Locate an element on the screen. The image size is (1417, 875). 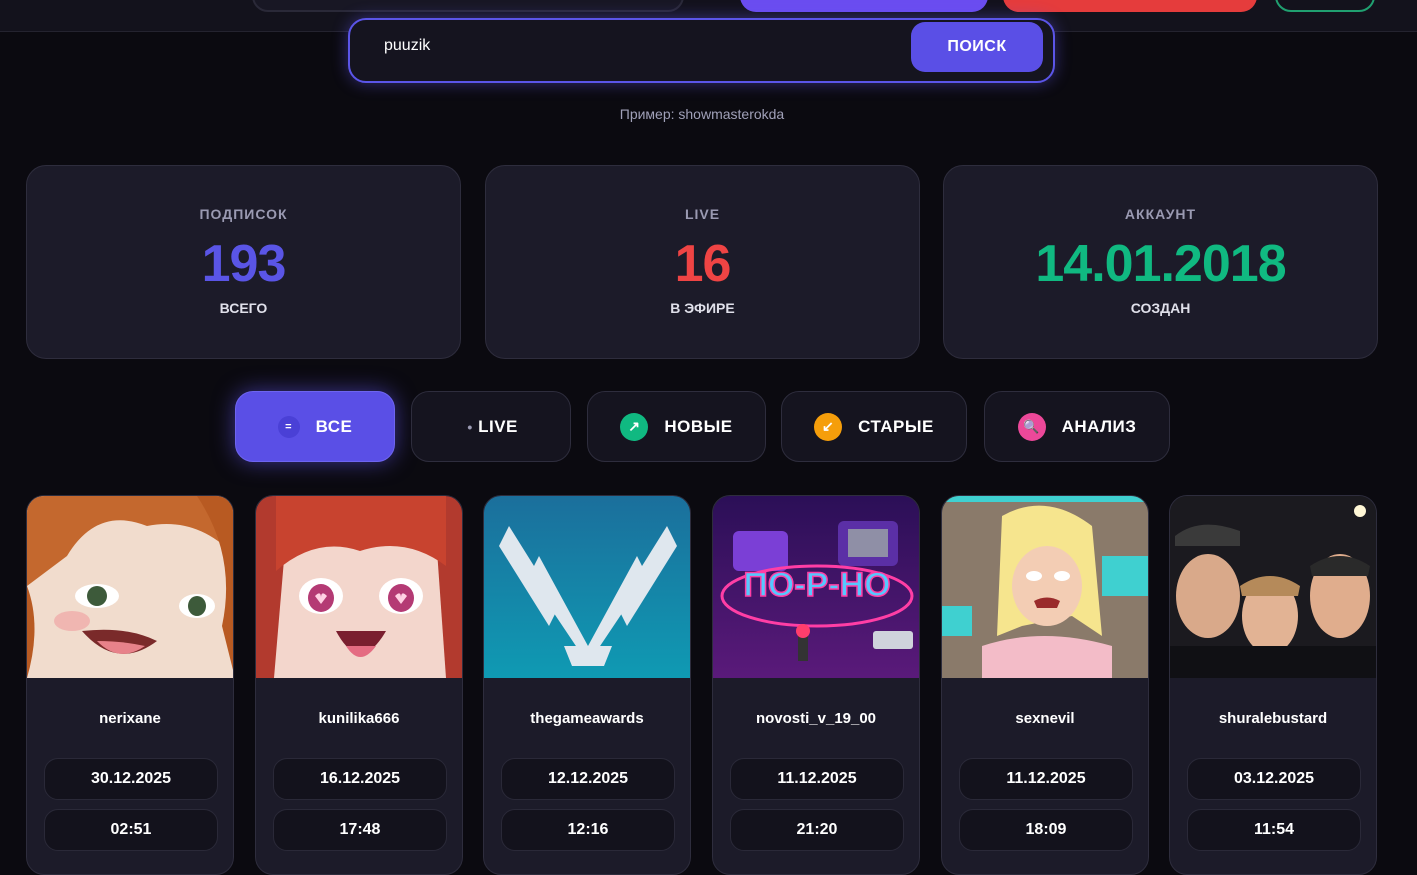
channel-name: nerixane is located at coordinates (130, 718).